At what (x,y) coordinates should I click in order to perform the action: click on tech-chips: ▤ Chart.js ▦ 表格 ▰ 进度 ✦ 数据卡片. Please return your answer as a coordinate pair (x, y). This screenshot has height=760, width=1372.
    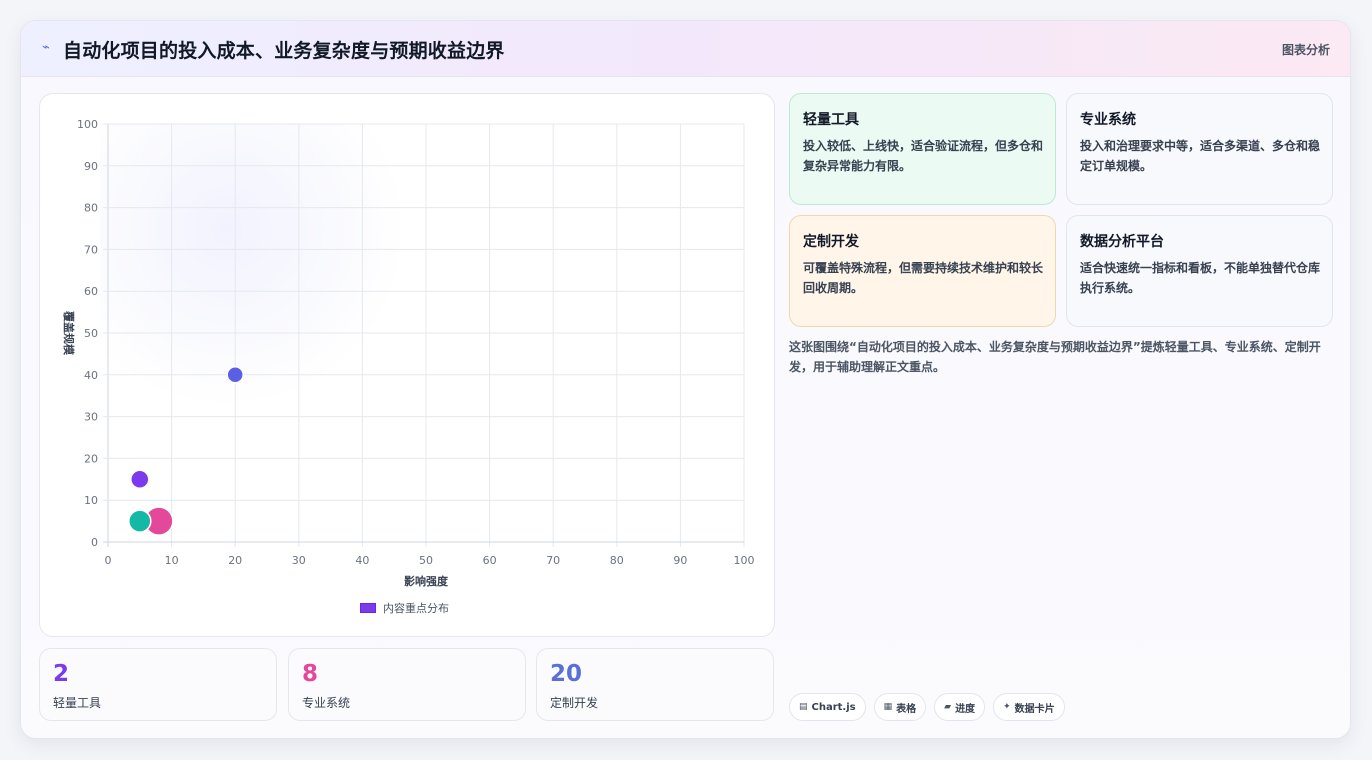
    Looking at the image, I should click on (927, 707).